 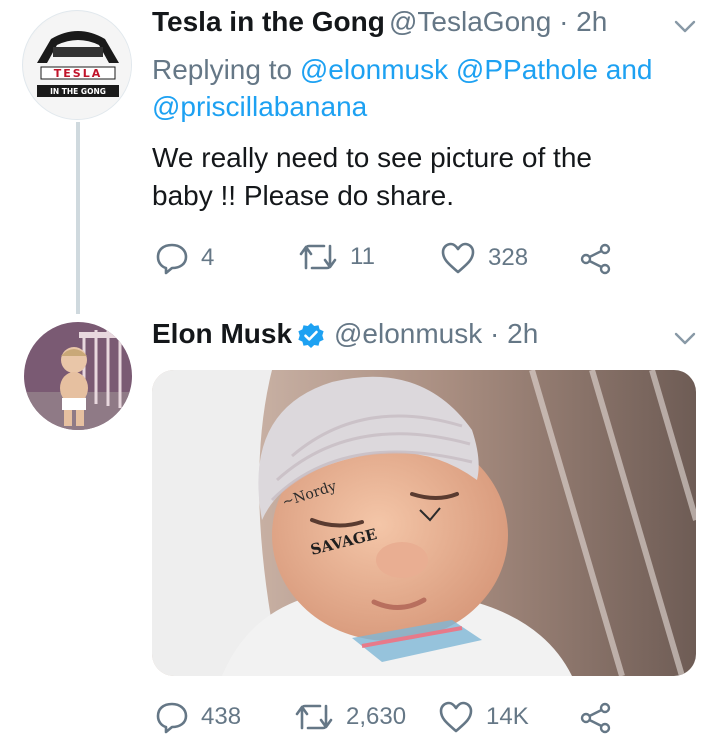 What do you see at coordinates (221, 716) in the screenshot?
I see `reply-count: 438` at bounding box center [221, 716].